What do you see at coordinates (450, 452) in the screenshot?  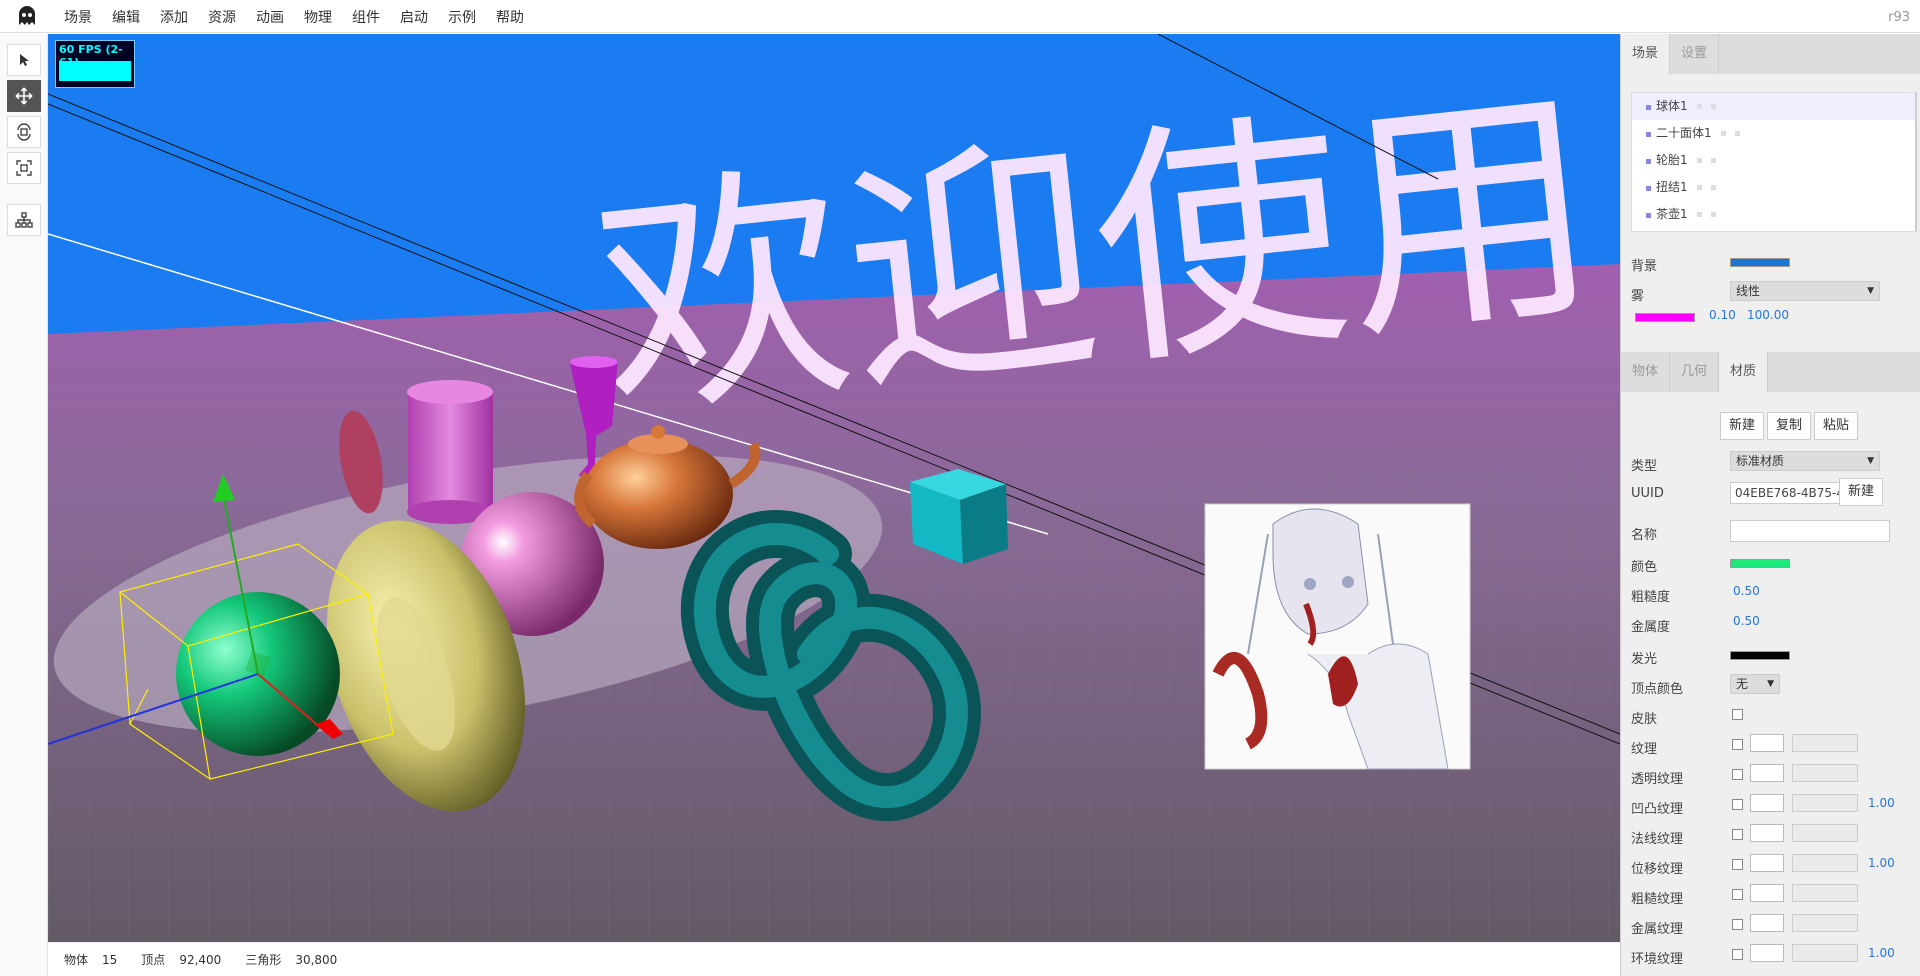 I see `cylinder-object` at bounding box center [450, 452].